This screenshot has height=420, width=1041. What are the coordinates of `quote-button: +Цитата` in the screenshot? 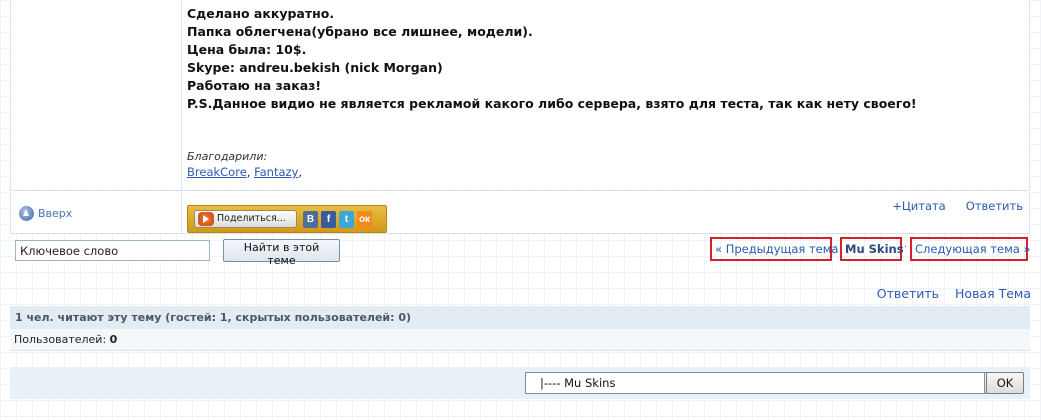 It's located at (919, 206).